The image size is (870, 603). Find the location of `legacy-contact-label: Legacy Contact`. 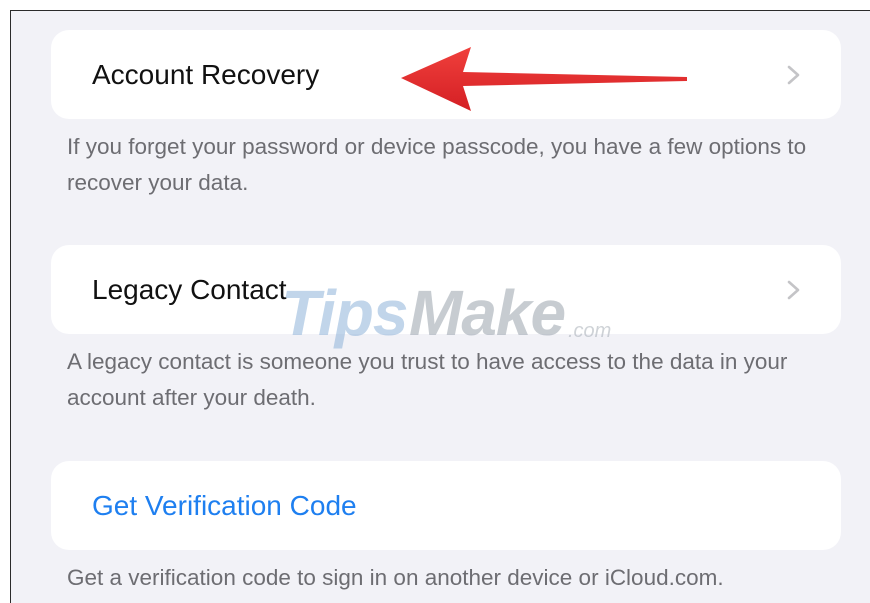

legacy-contact-label: Legacy Contact is located at coordinates (189, 289).